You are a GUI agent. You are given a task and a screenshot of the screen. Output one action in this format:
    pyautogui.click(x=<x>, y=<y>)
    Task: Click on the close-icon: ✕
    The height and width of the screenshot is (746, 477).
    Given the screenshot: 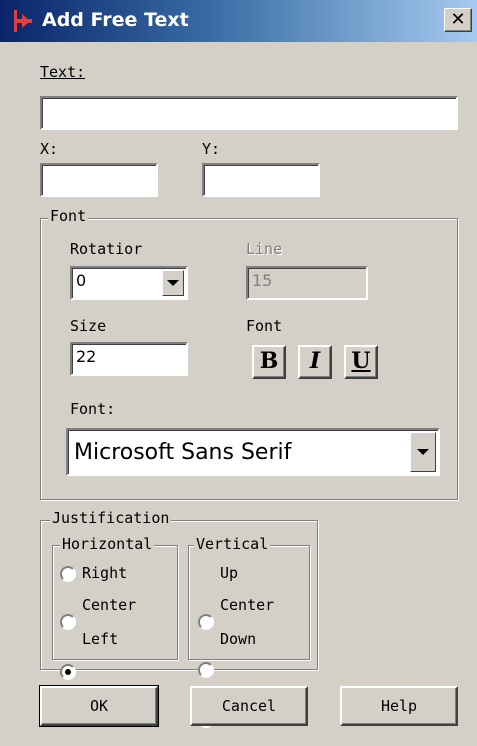 What is the action you would take?
    pyautogui.click(x=458, y=19)
    